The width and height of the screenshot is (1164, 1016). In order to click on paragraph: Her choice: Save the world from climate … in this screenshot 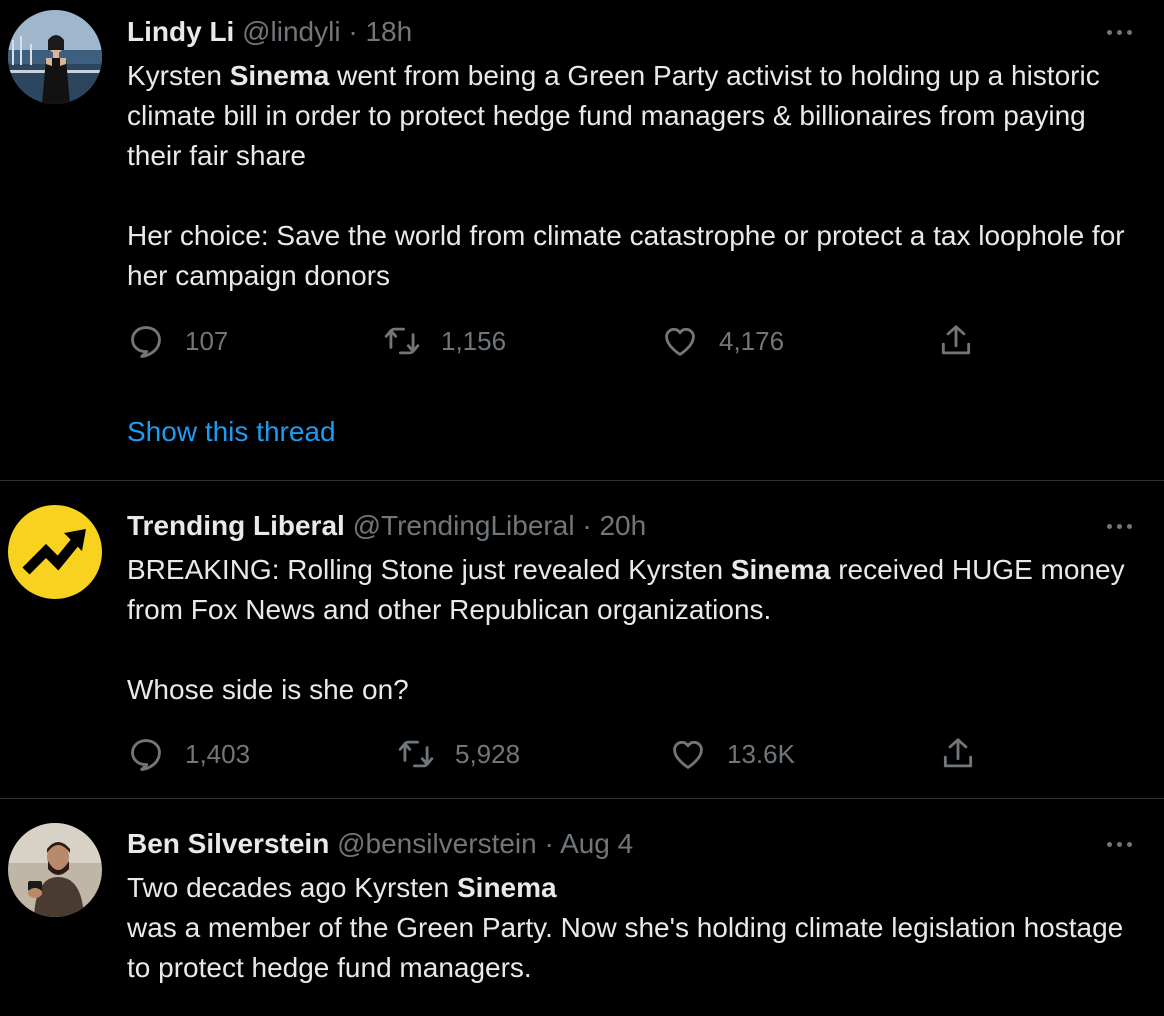, I will do `click(626, 255)`.